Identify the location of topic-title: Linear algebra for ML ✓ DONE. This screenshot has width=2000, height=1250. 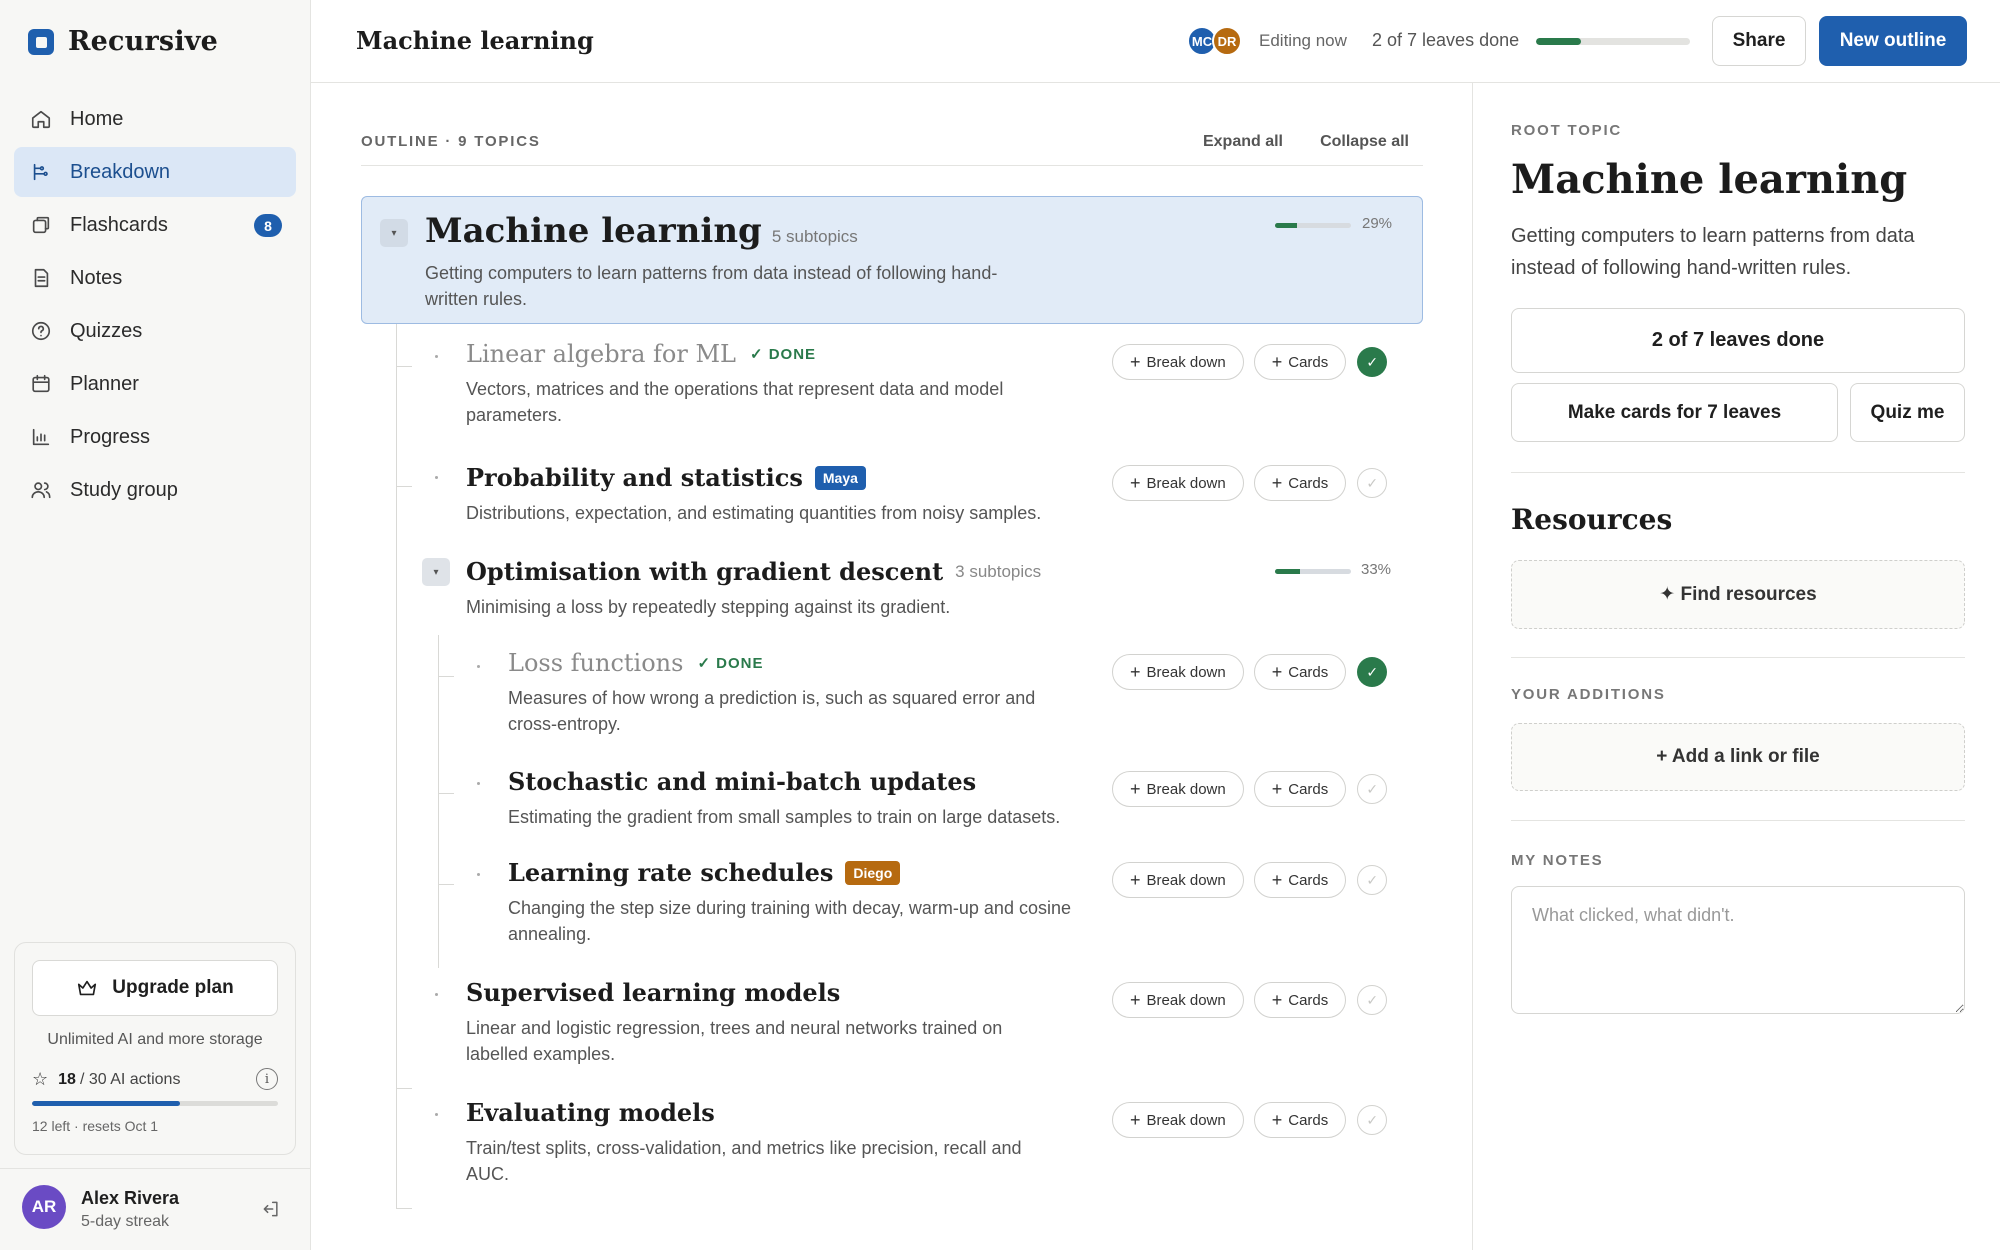
(766, 354).